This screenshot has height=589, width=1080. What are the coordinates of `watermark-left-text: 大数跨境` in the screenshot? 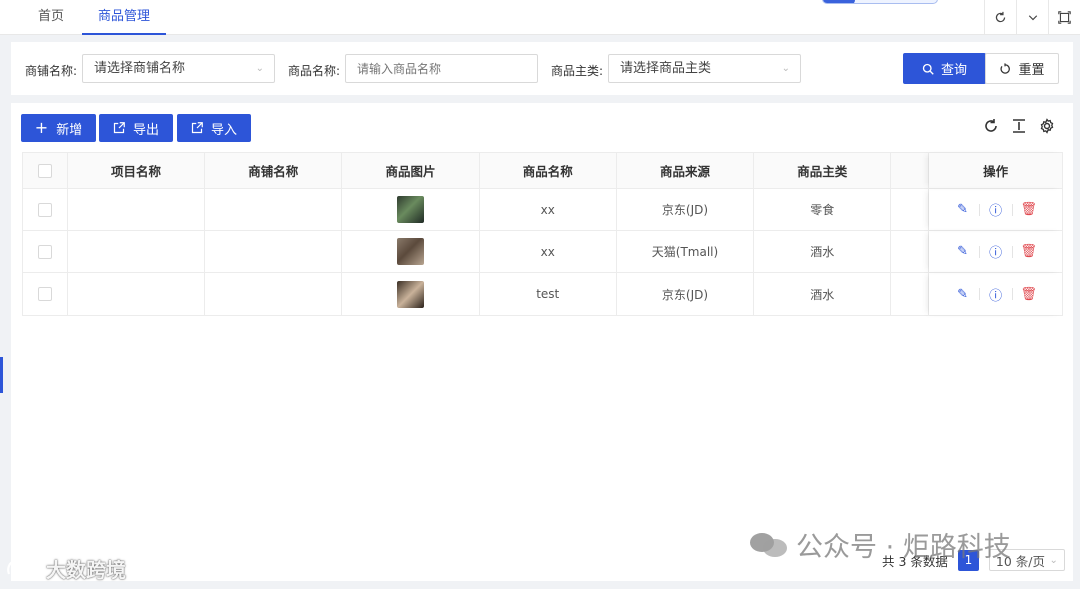 It's located at (86, 569).